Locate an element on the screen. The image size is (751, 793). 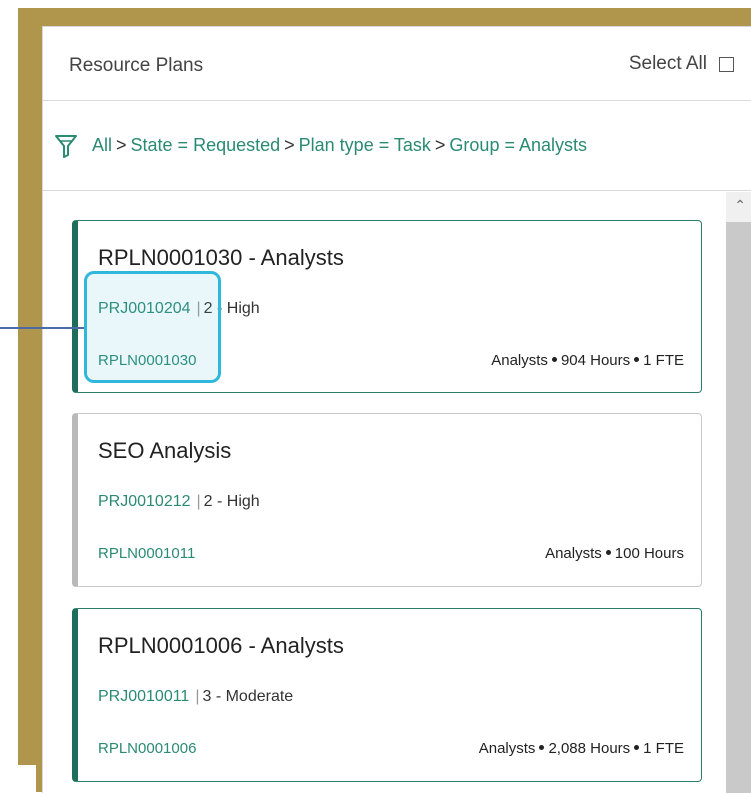
panel-header: Resource Plans Select All is located at coordinates (397, 64).